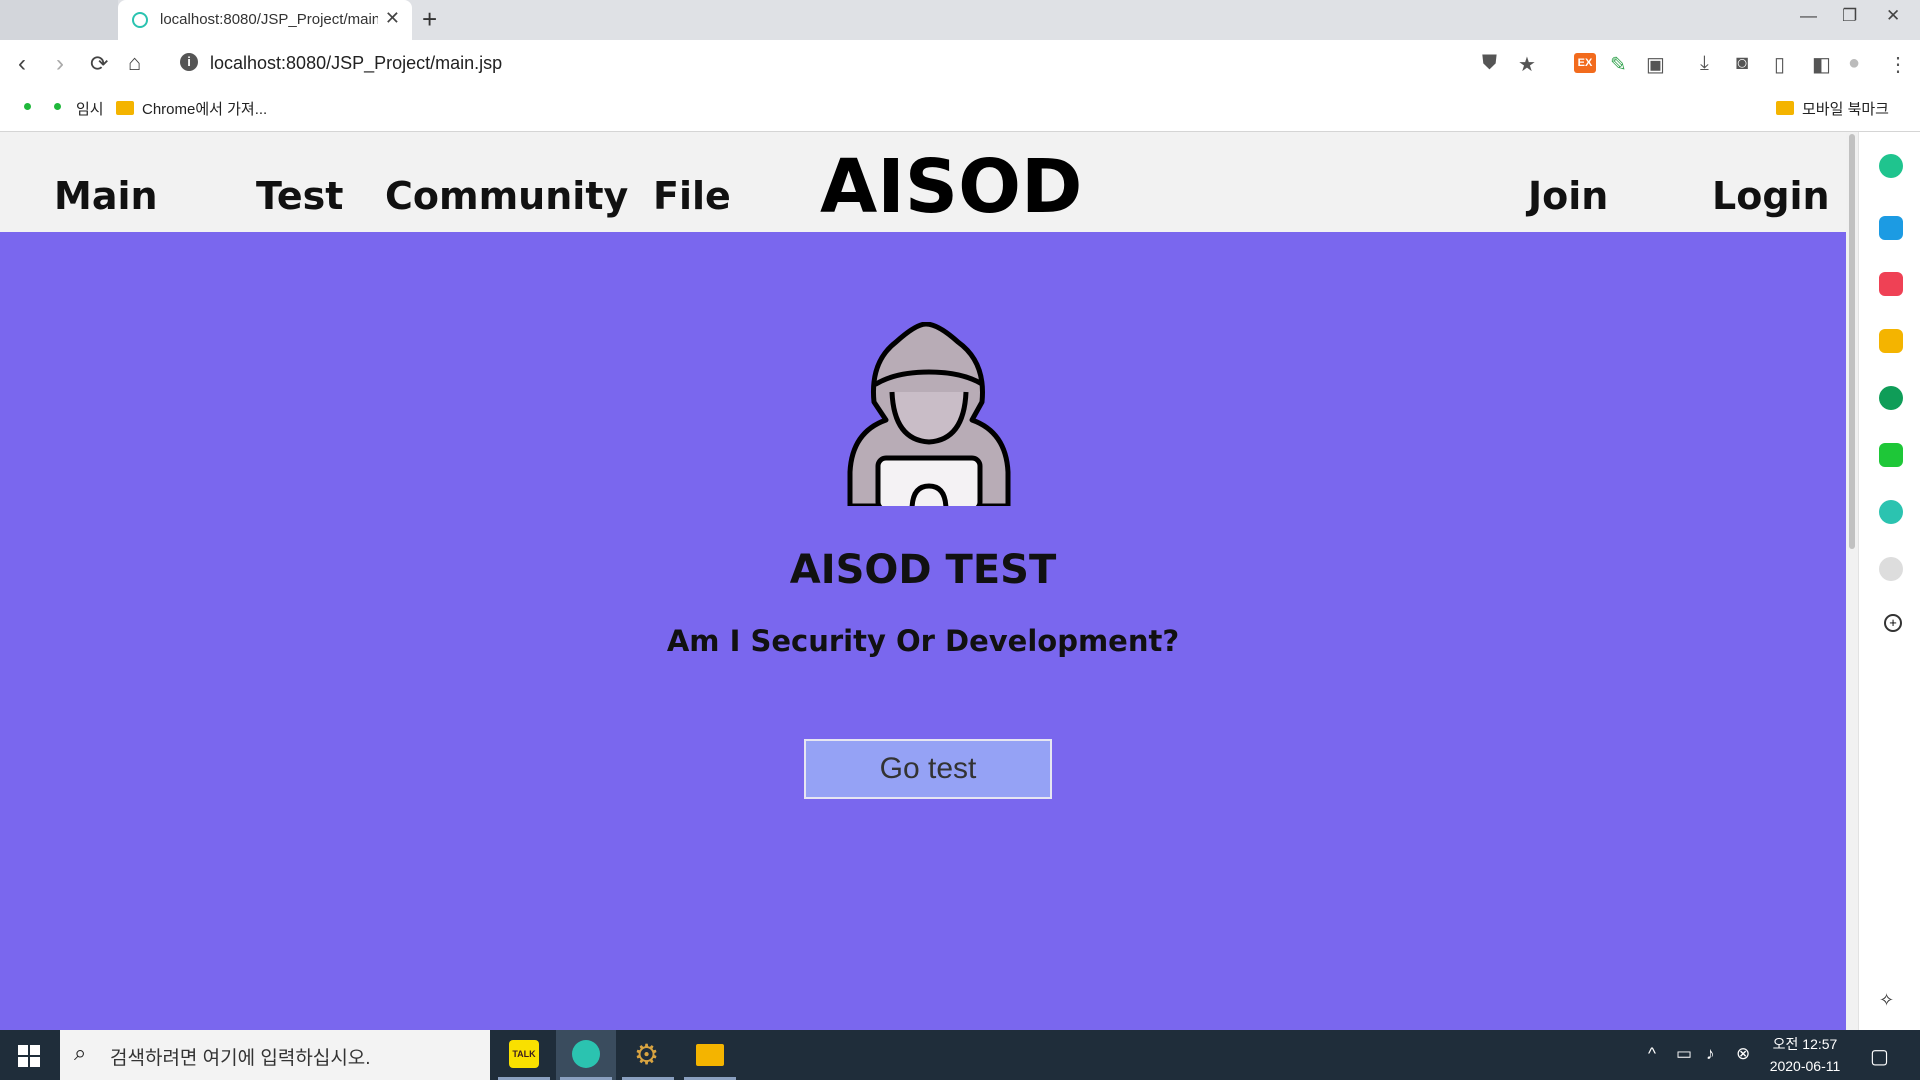 This screenshot has width=1920, height=1080. I want to click on clock-time: 오전 12:57, so click(1805, 1044).